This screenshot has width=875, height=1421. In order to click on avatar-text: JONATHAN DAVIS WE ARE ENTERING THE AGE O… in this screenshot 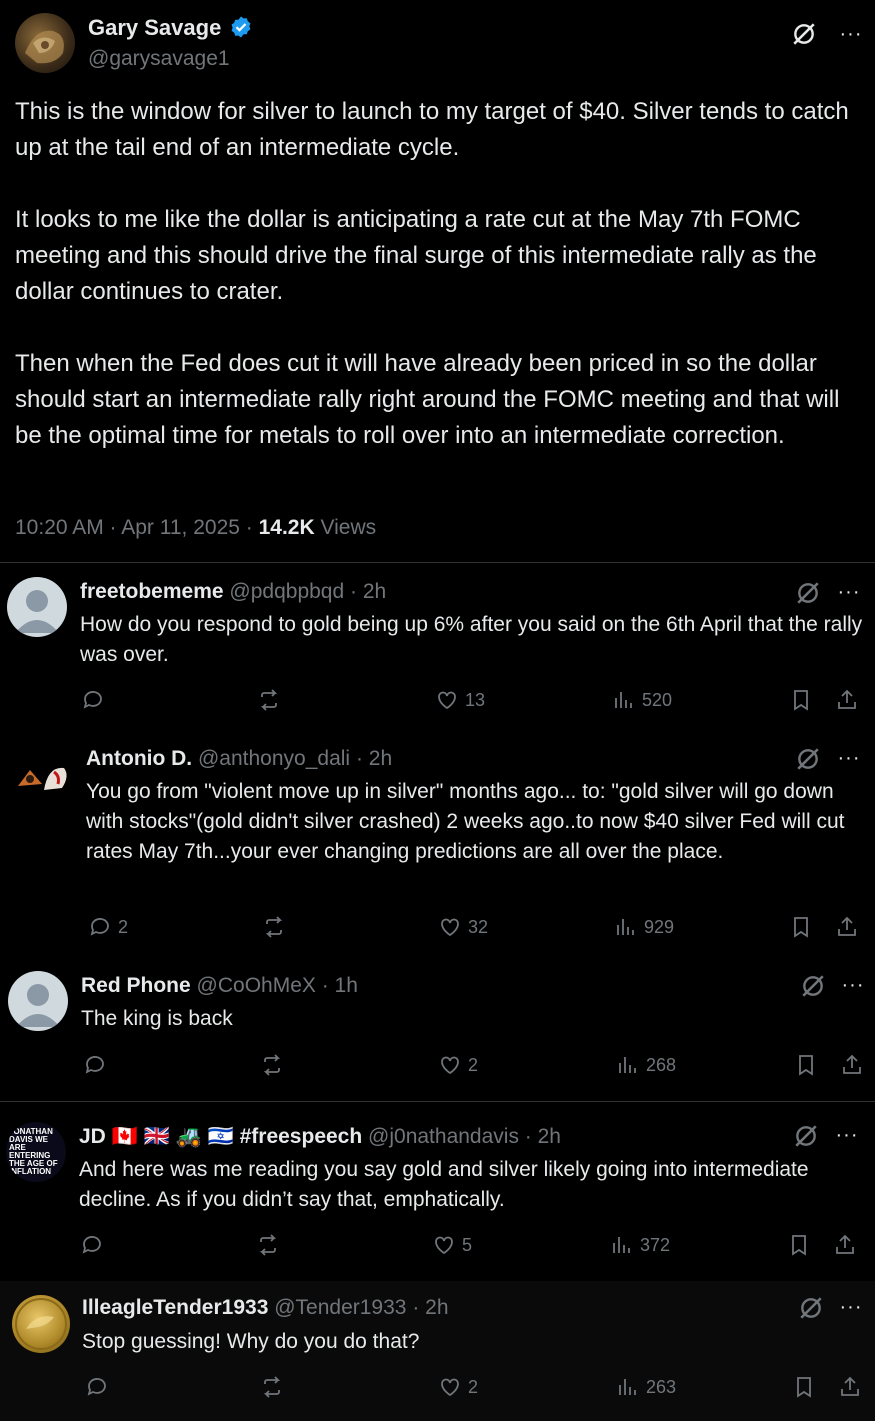, I will do `click(33, 1151)`.